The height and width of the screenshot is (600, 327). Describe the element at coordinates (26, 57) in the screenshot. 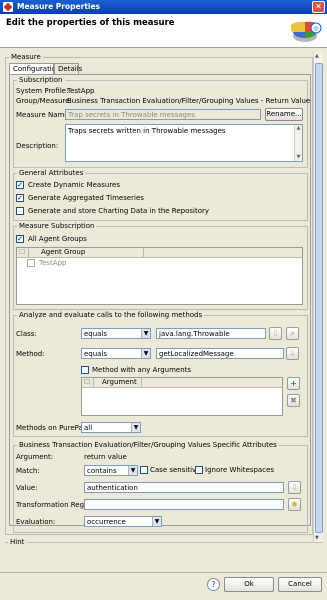

I see `measure-legend: Measure` at that location.